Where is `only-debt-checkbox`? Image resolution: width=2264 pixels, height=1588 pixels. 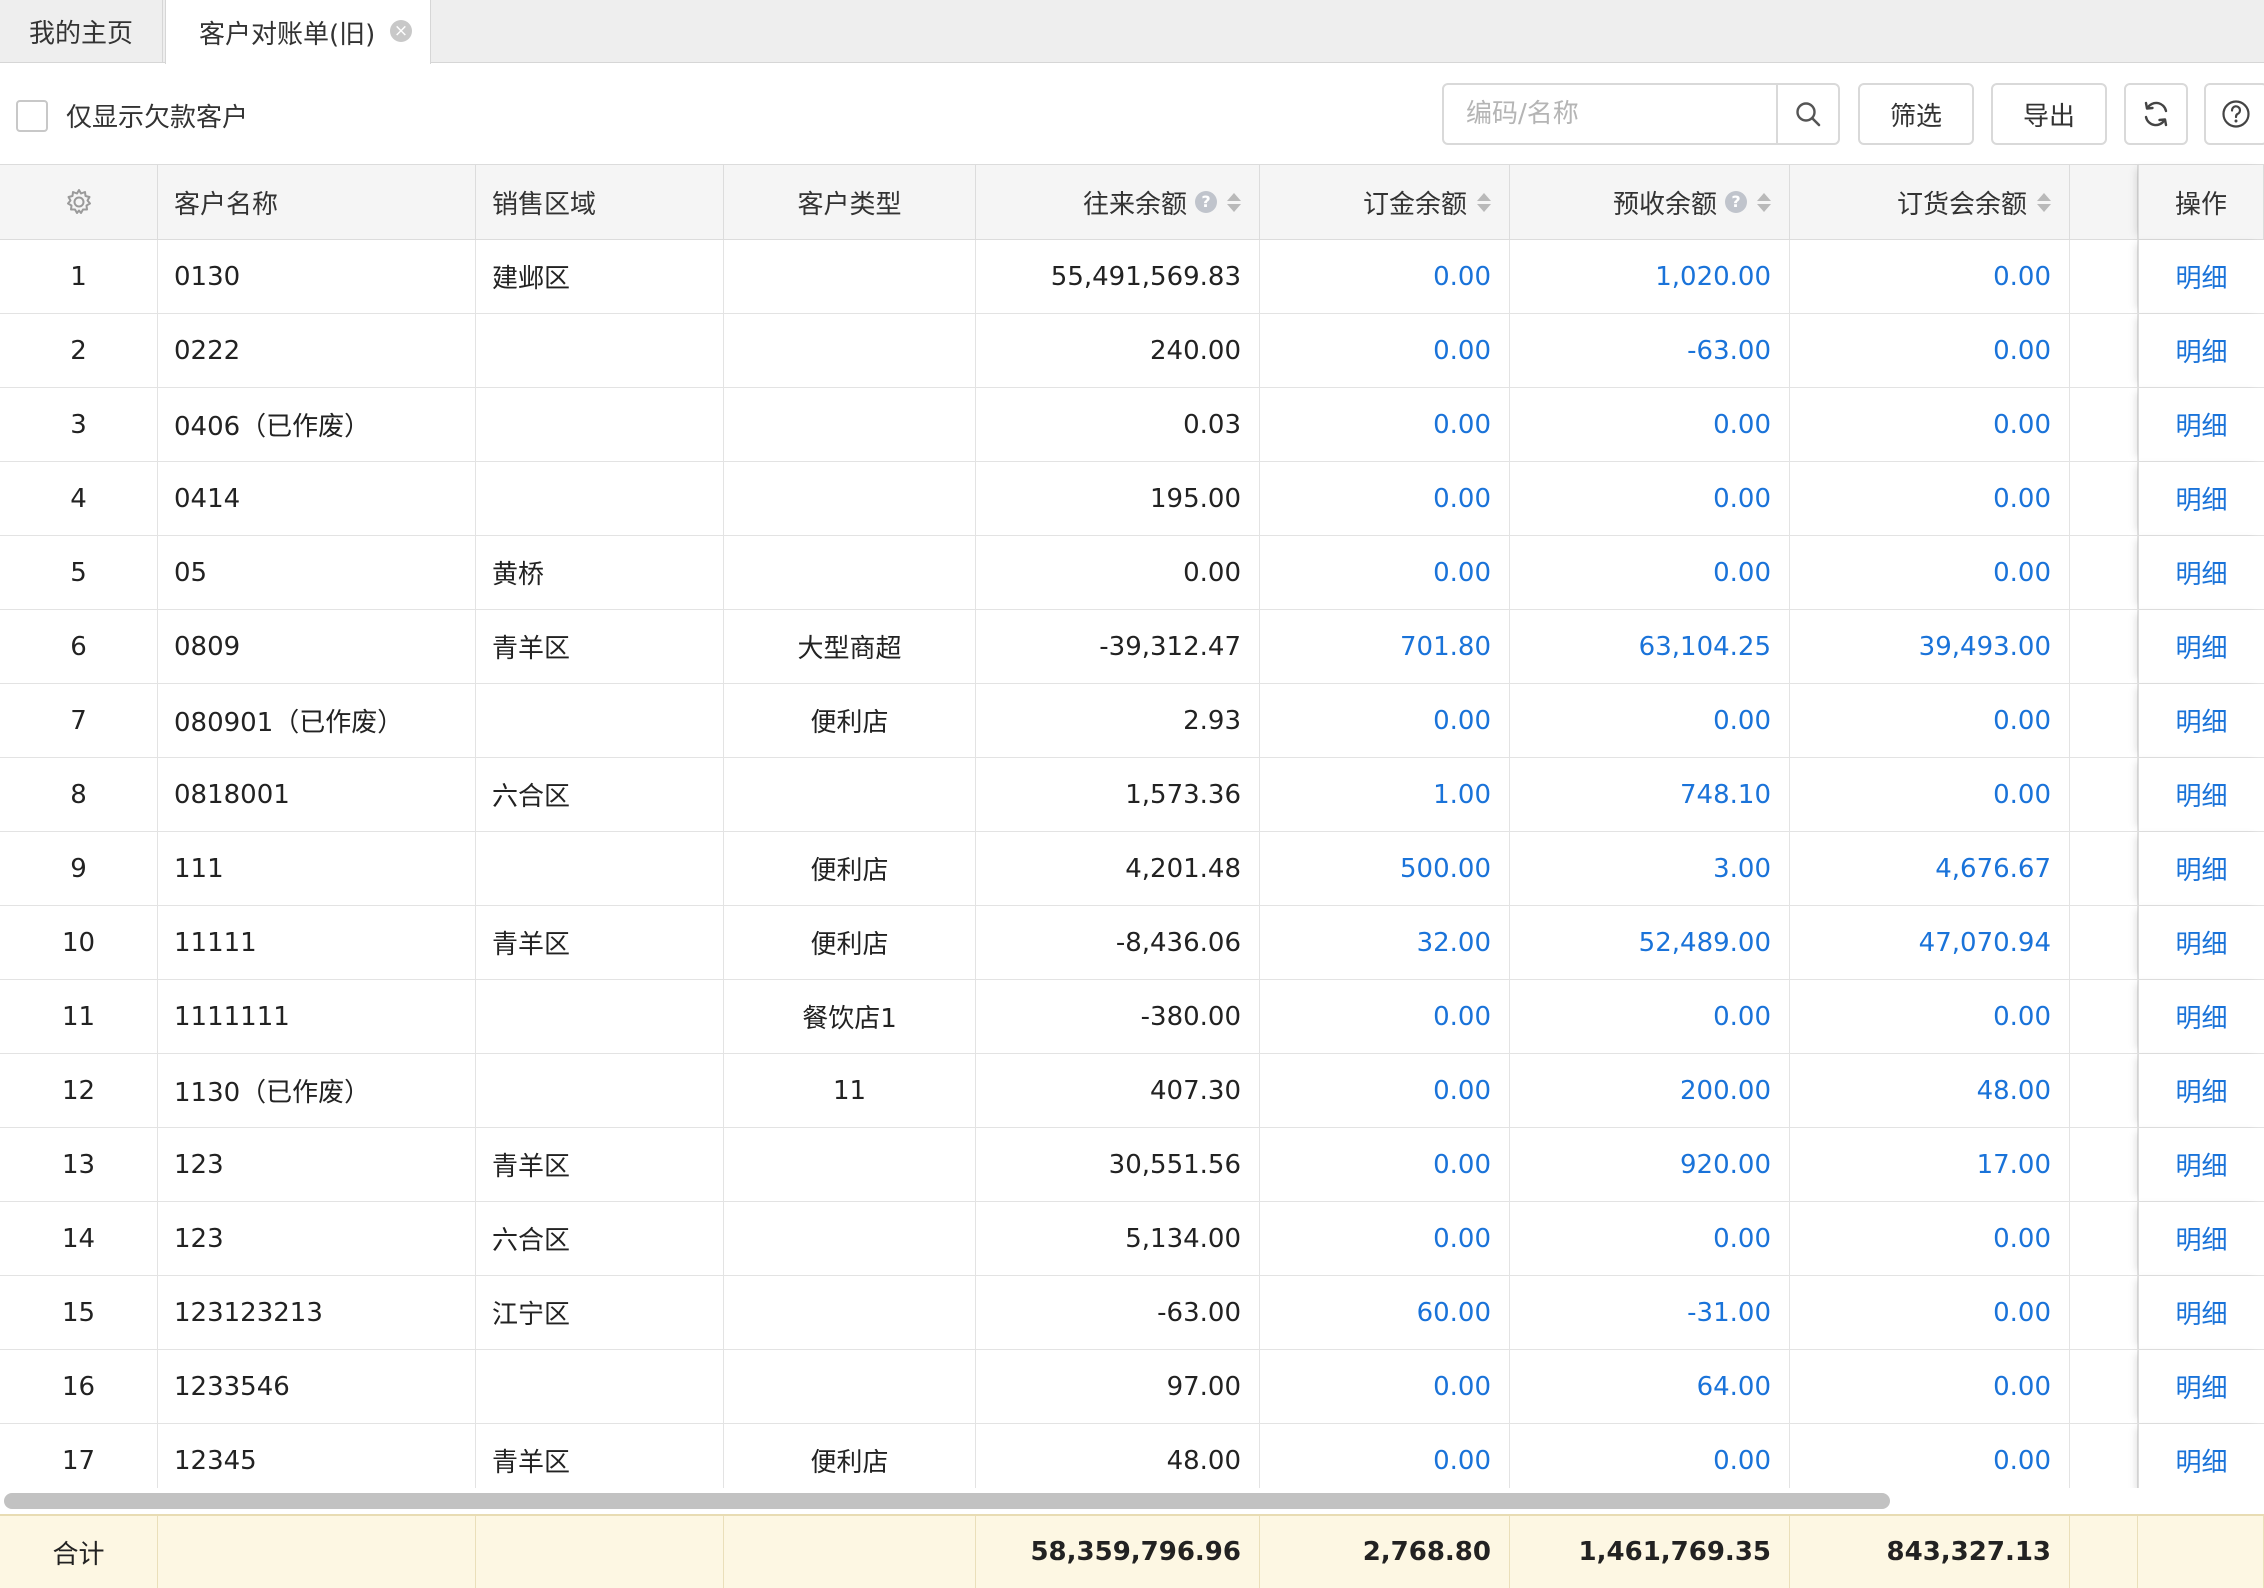 only-debt-checkbox is located at coordinates (32, 115).